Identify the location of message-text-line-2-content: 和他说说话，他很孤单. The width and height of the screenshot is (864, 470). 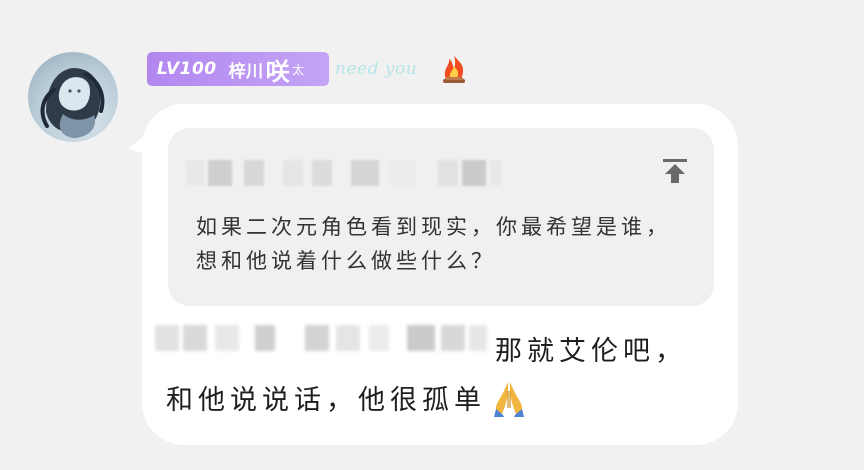
(326, 400).